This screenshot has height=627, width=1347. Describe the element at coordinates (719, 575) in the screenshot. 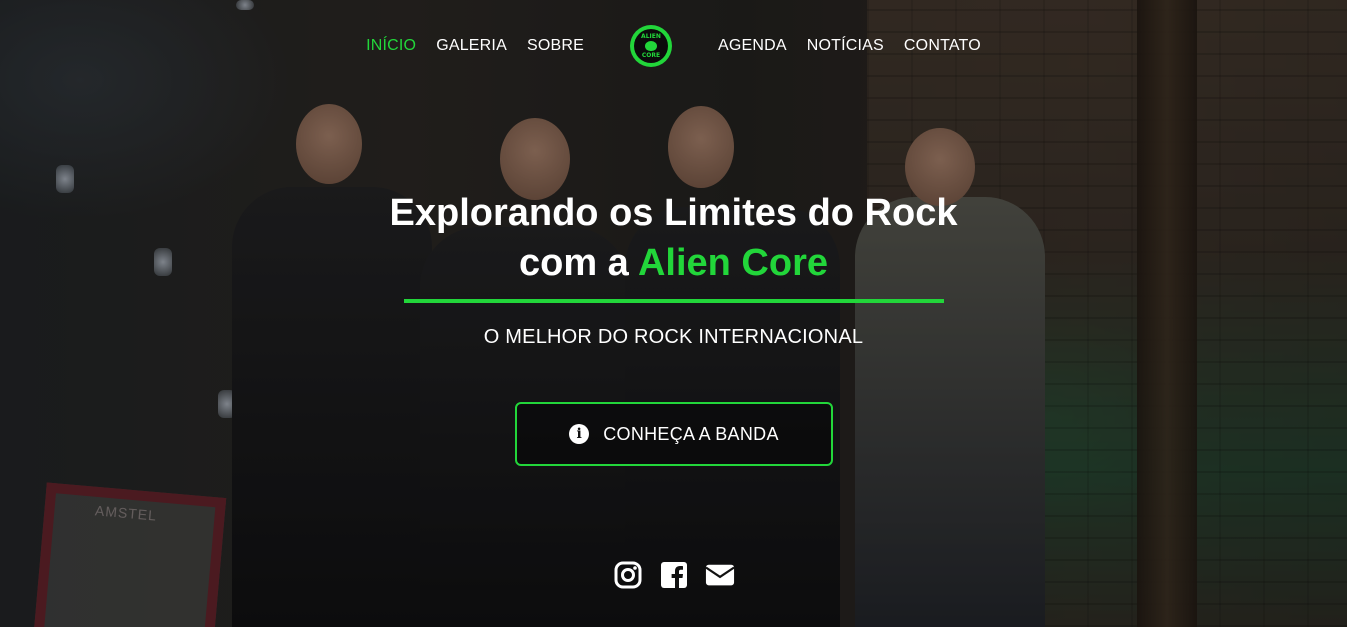

I see `envelope-icon` at that location.